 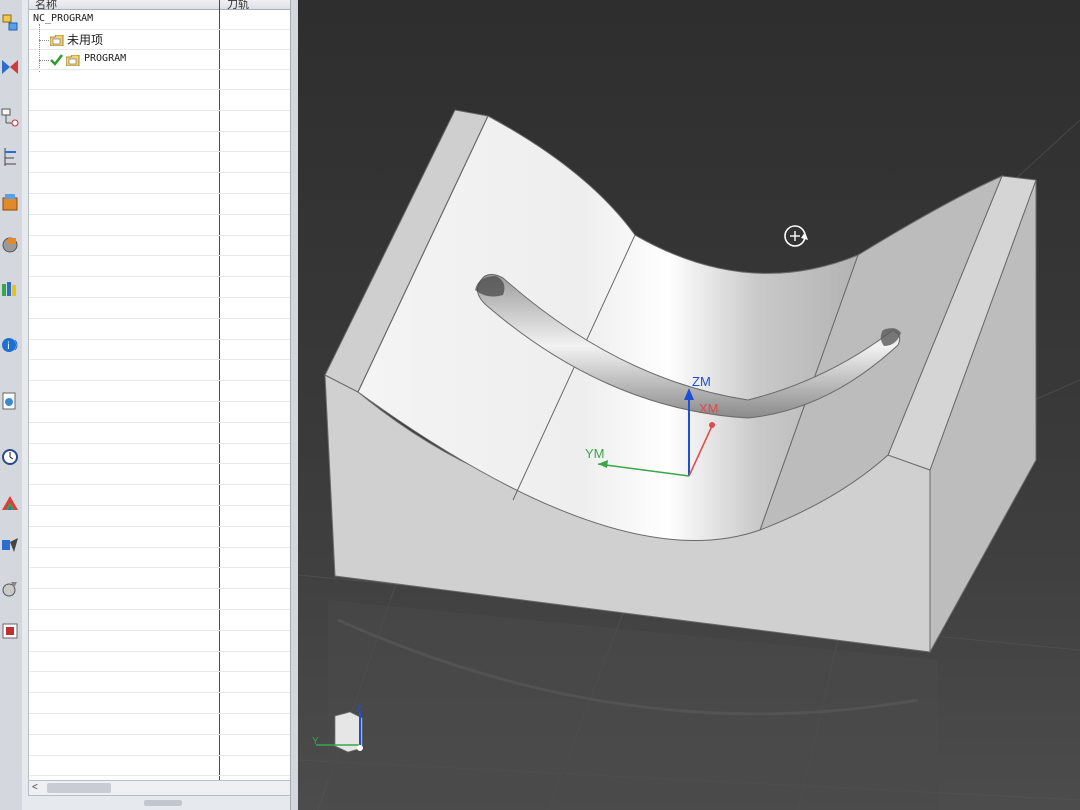 I want to click on user-tool-icon, so click(x=10, y=631).